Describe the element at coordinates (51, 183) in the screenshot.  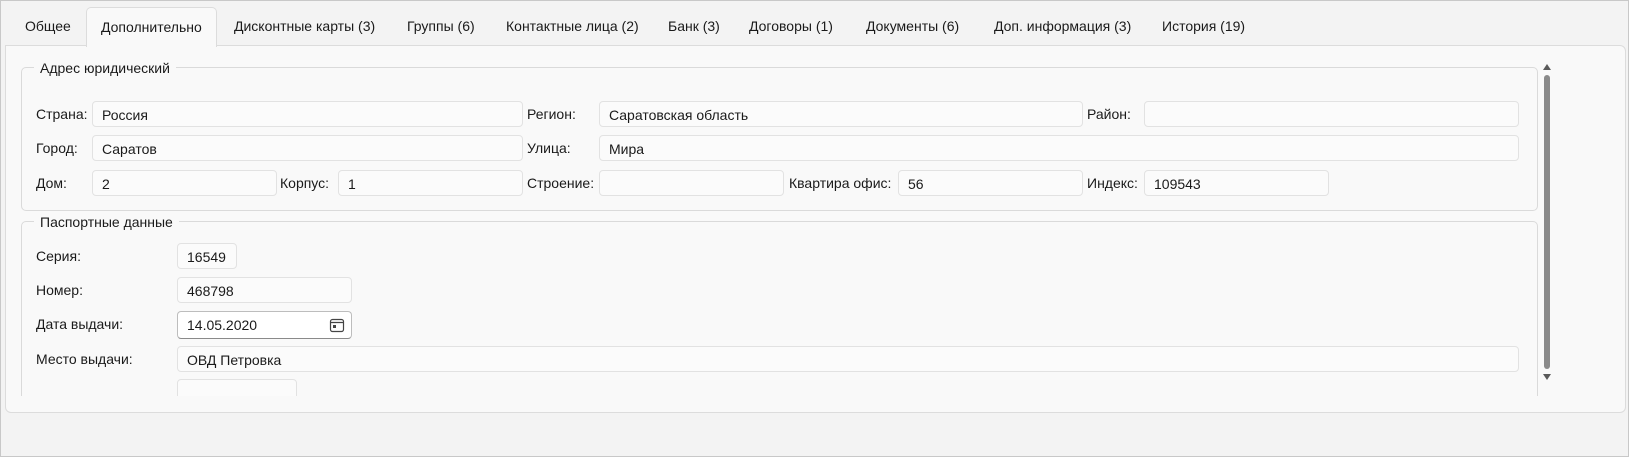
I see `house-label: Дом:` at that location.